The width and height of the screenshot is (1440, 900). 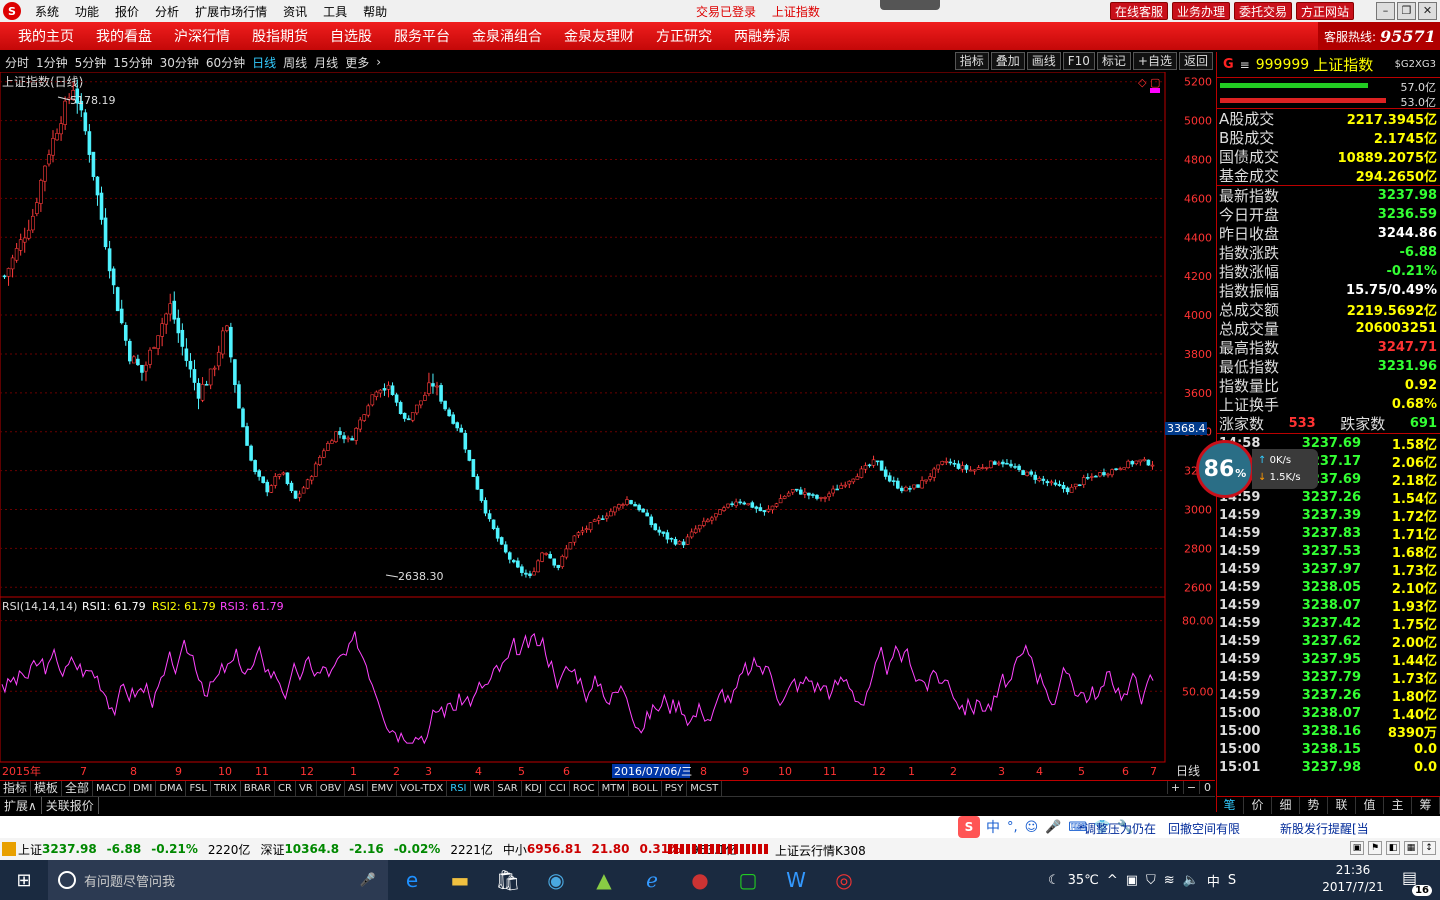 I want to click on ime-mode: 中, so click(x=993, y=827).